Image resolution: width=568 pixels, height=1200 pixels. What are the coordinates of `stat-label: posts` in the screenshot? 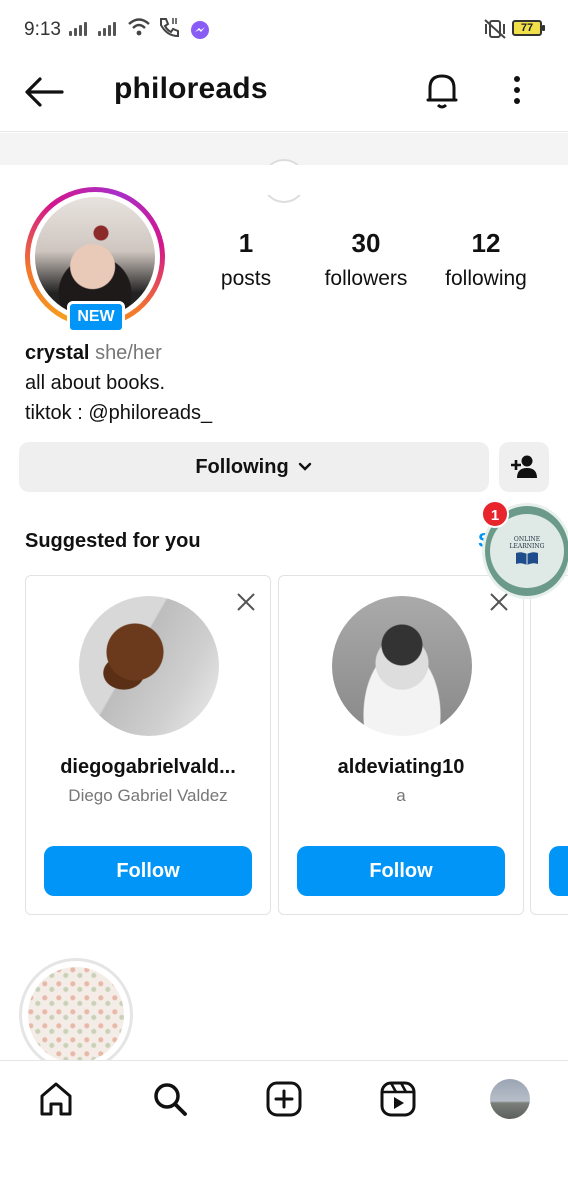 It's located at (246, 278).